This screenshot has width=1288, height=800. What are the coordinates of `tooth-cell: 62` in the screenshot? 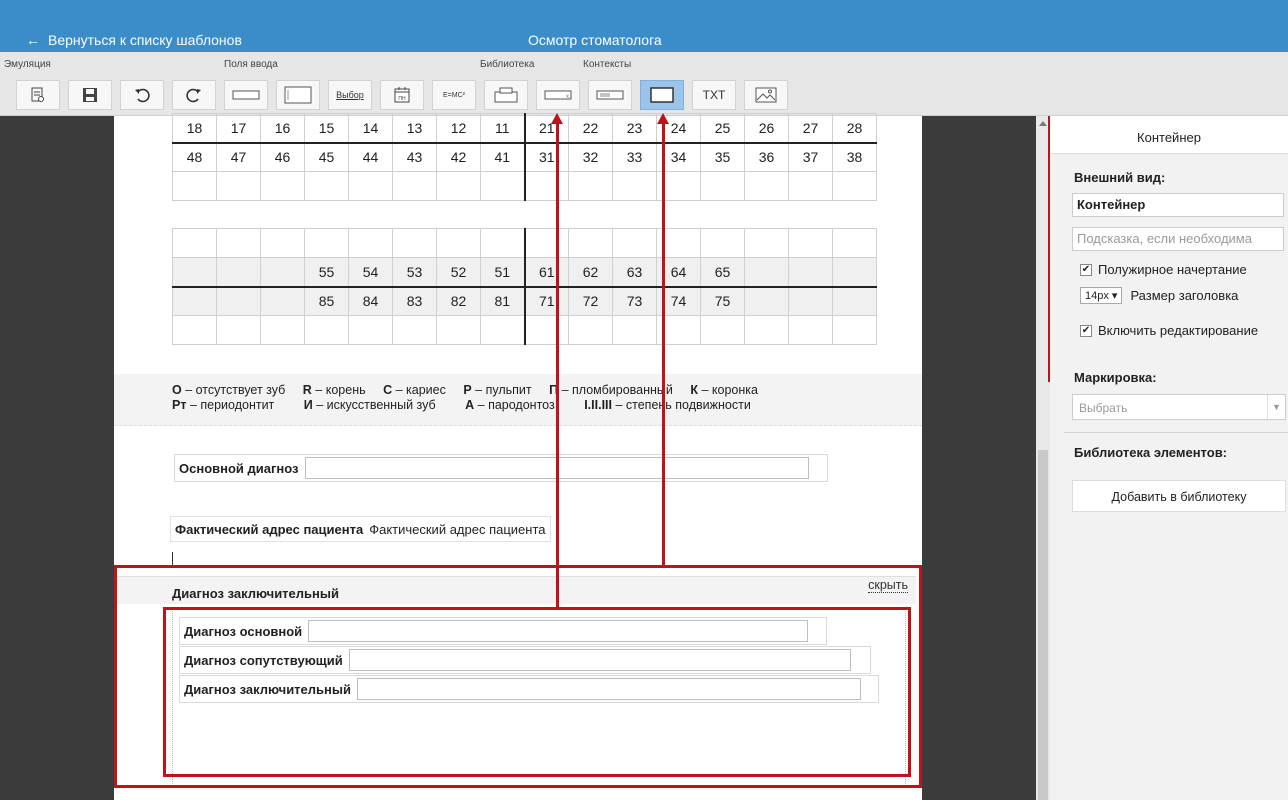 It's located at (590, 272).